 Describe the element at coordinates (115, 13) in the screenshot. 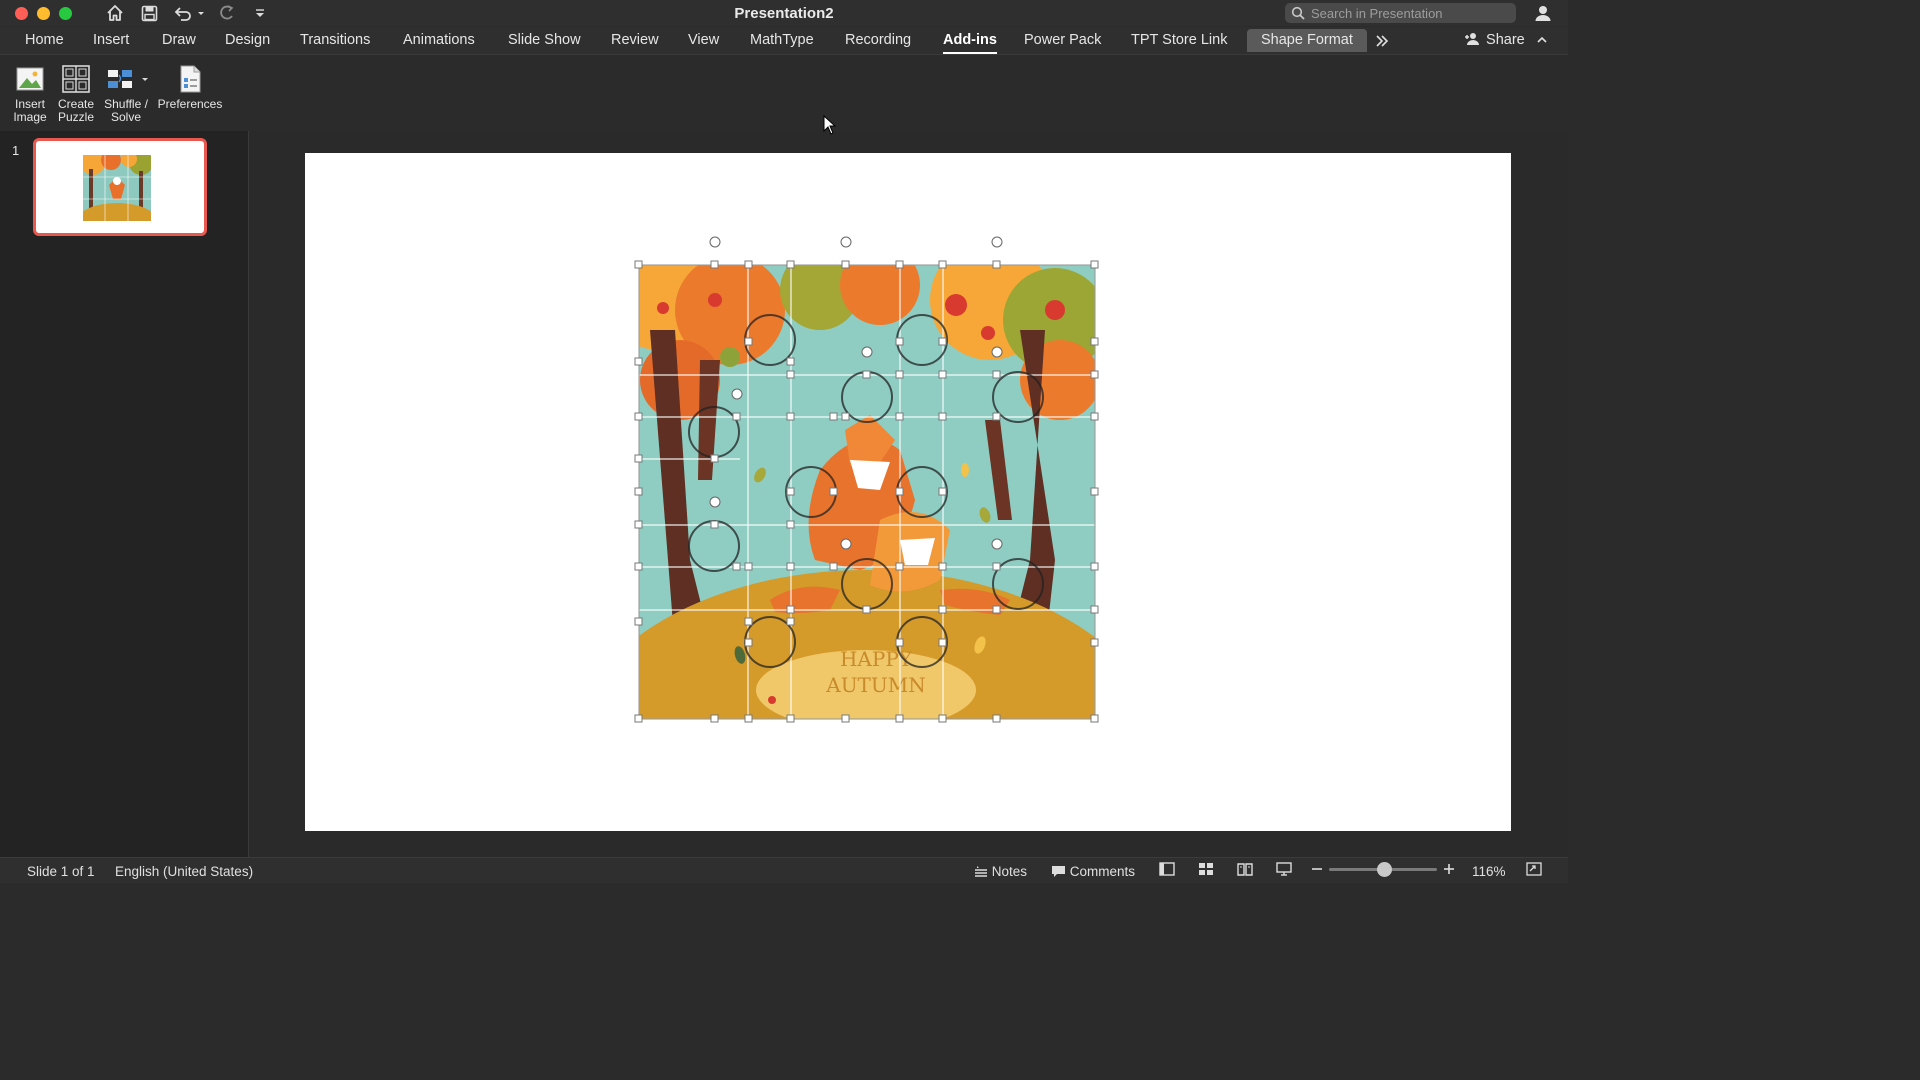

I see `home-icon` at that location.